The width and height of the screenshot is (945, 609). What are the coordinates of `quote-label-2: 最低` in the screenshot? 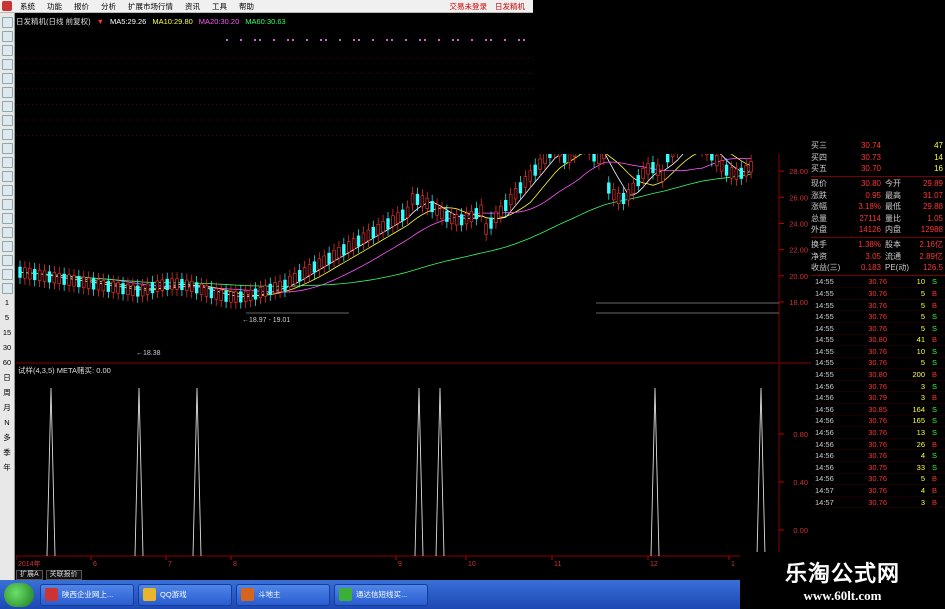 It's located at (893, 207).